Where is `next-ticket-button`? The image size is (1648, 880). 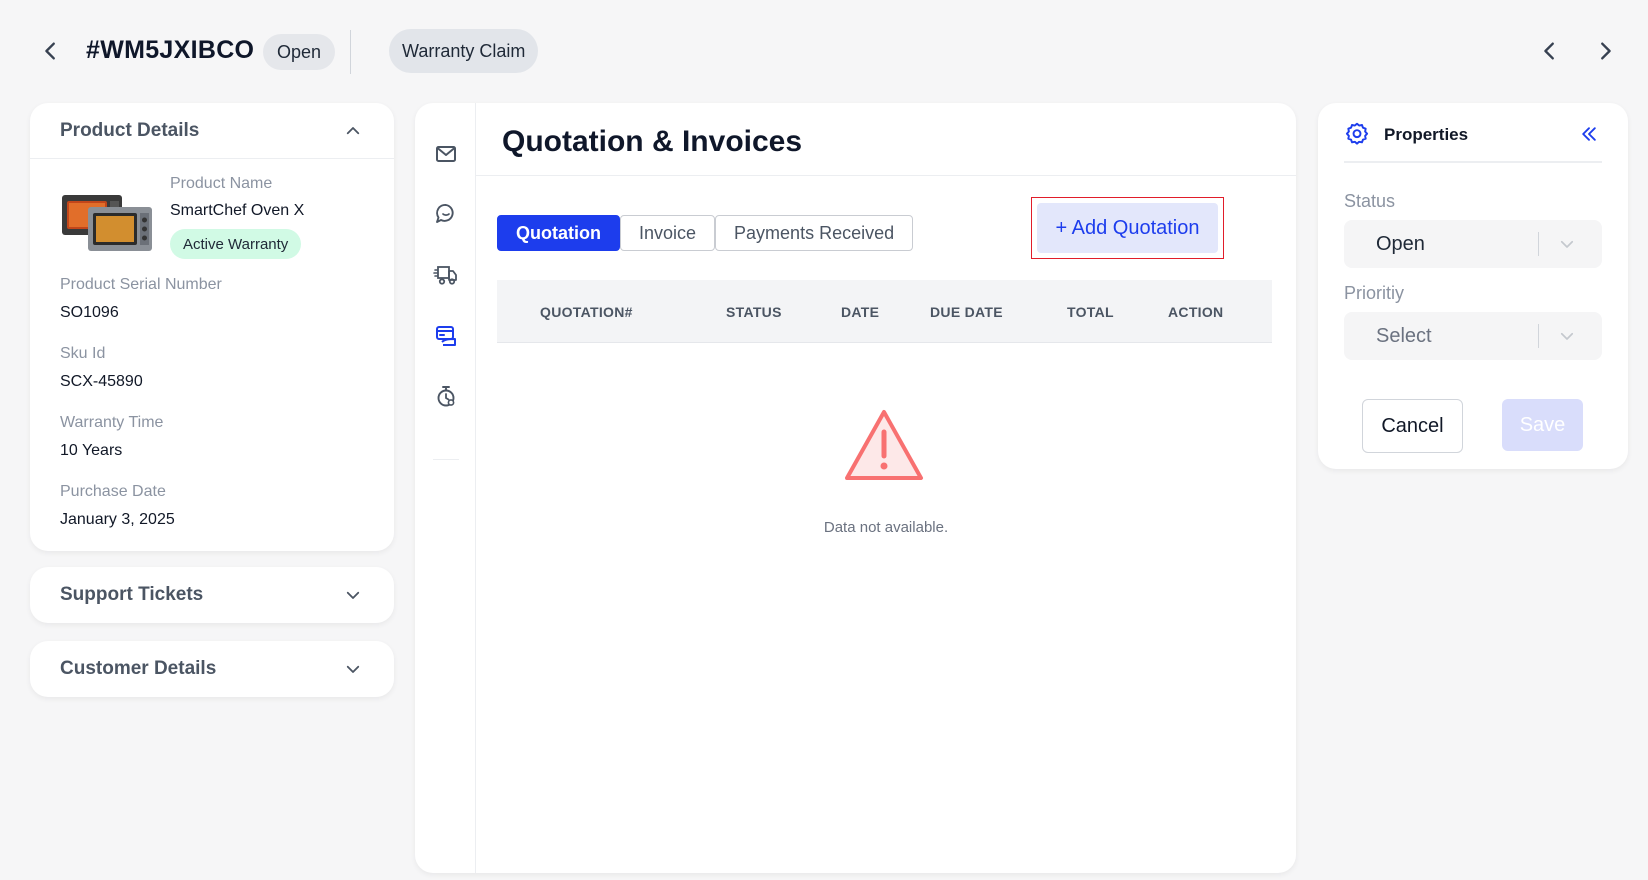 next-ticket-button is located at coordinates (1605, 51).